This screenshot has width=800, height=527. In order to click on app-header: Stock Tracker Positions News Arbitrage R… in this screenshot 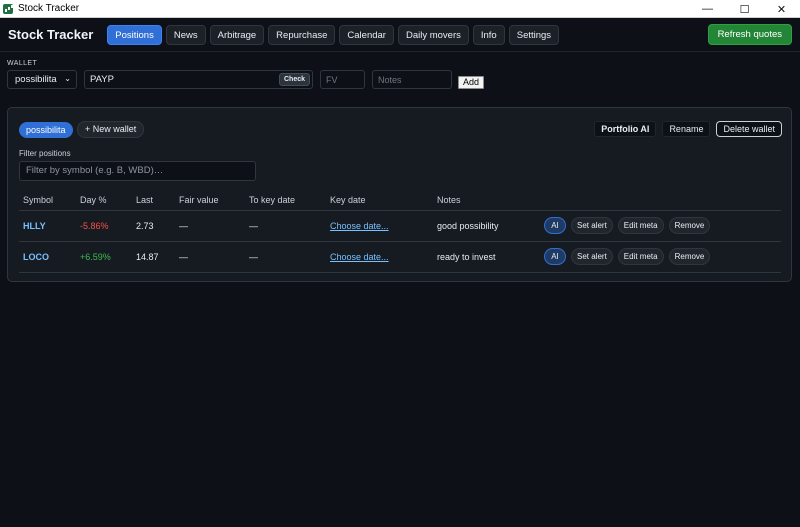, I will do `click(400, 35)`.